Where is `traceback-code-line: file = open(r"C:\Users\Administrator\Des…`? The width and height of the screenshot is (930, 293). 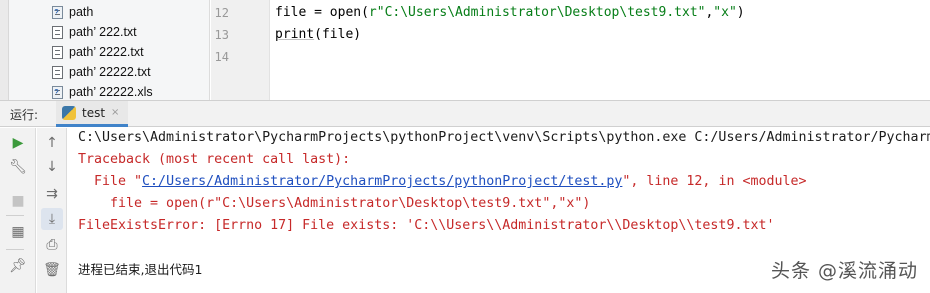 traceback-code-line: file = open(r"C:\Users\Administrator\Des… is located at coordinates (334, 203).